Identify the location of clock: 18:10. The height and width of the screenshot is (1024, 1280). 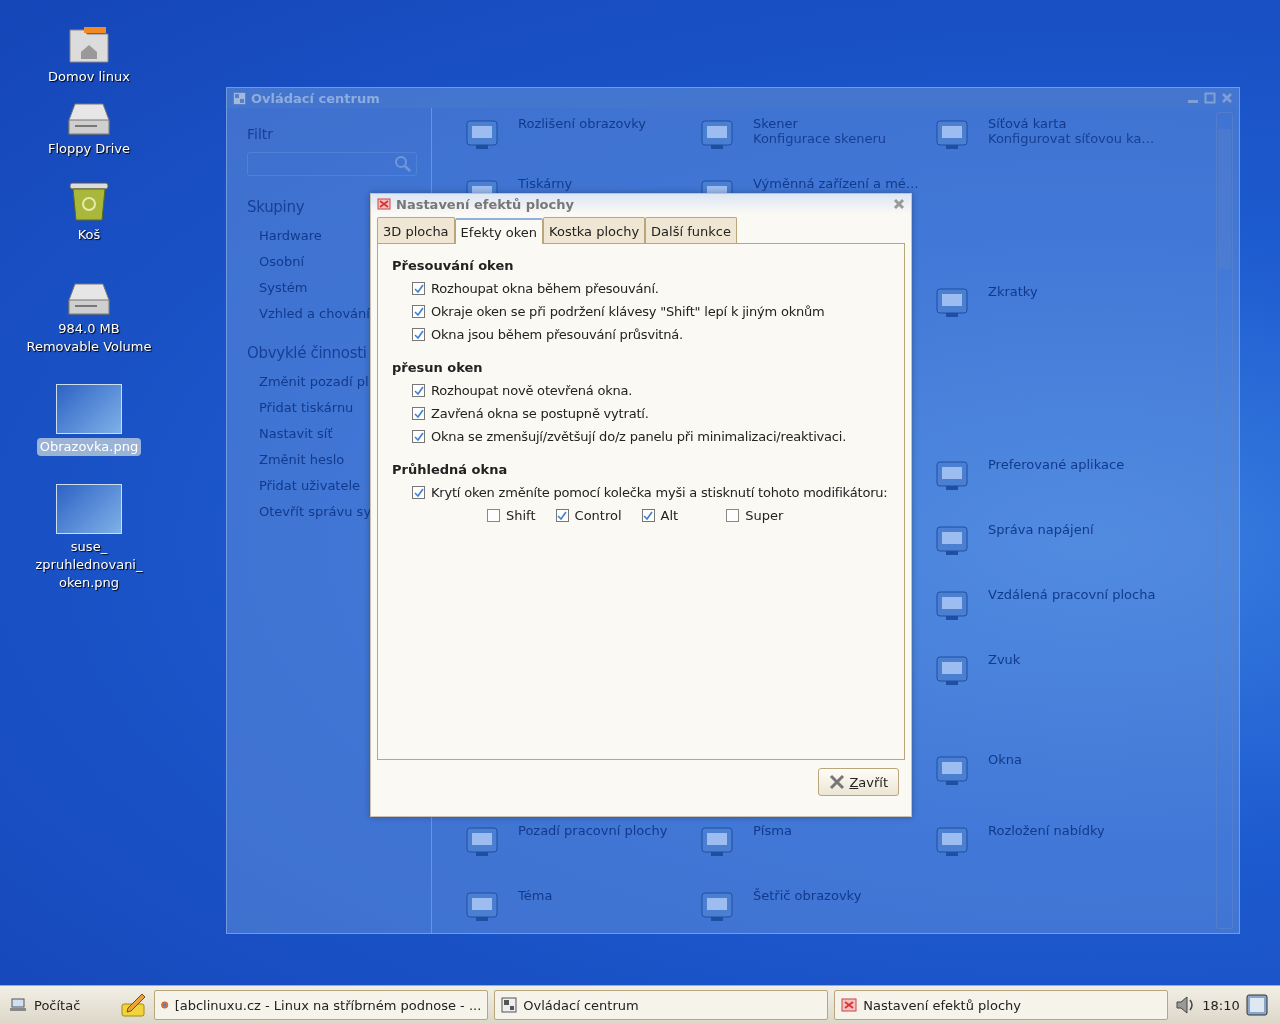
(1221, 1005).